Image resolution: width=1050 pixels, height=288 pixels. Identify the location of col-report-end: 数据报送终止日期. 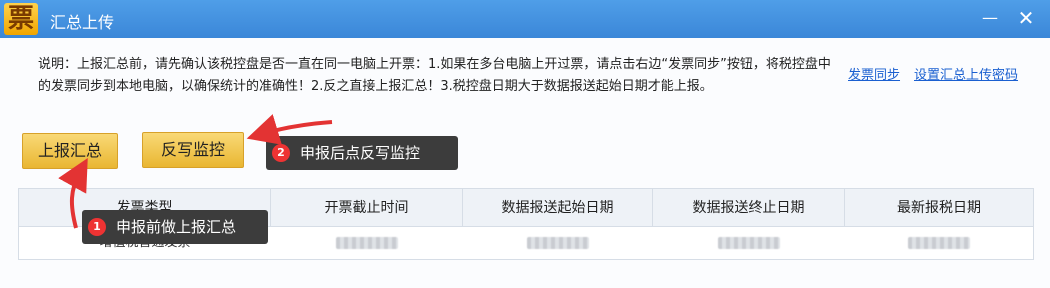
(749, 208).